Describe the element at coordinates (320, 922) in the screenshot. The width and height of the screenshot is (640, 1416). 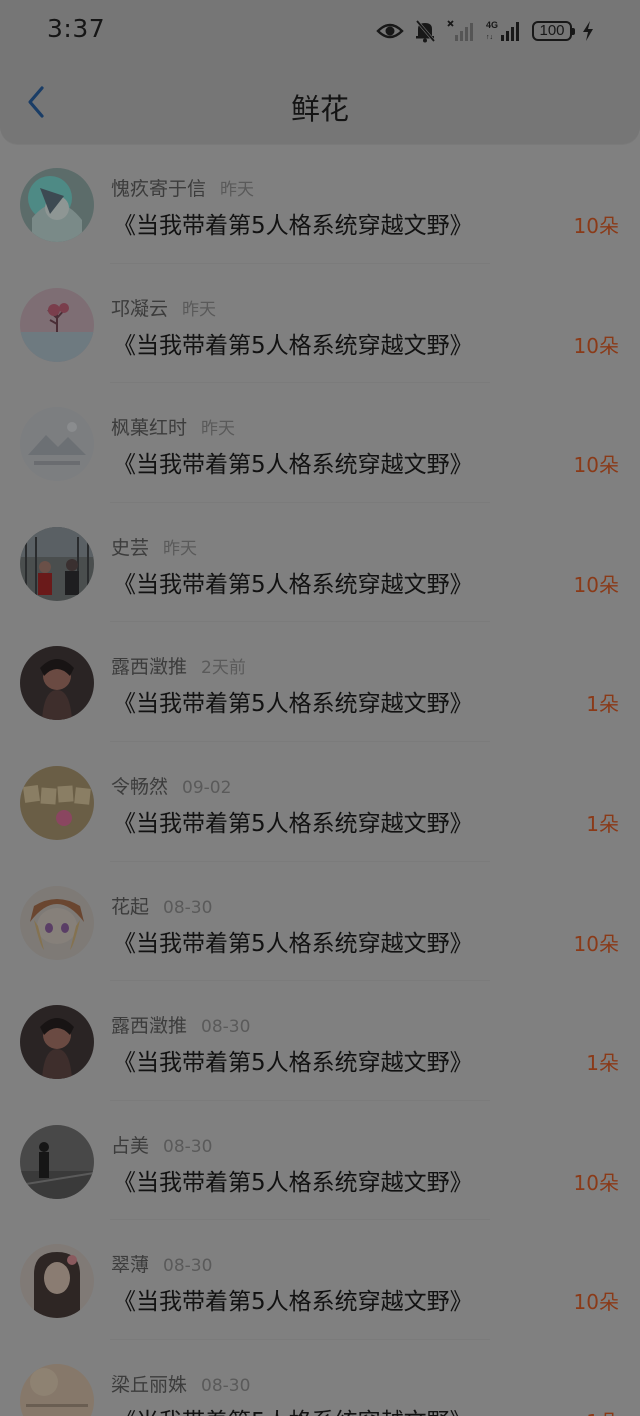
I see `list-item: 花起 08-30 《当我带着第5人格系统穿越文野》 10朵` at that location.